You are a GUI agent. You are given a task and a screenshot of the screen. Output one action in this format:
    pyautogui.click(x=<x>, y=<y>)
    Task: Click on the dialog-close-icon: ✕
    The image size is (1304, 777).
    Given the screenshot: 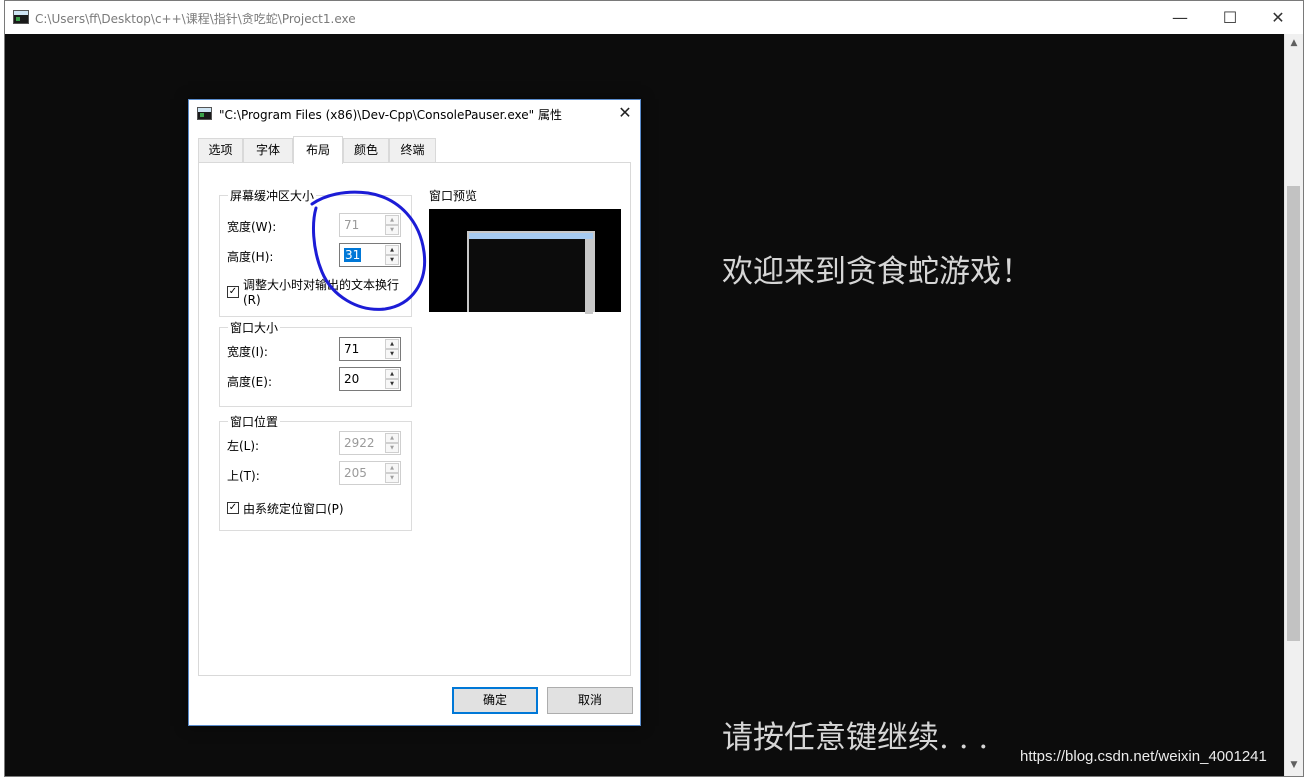 What is the action you would take?
    pyautogui.click(x=625, y=113)
    